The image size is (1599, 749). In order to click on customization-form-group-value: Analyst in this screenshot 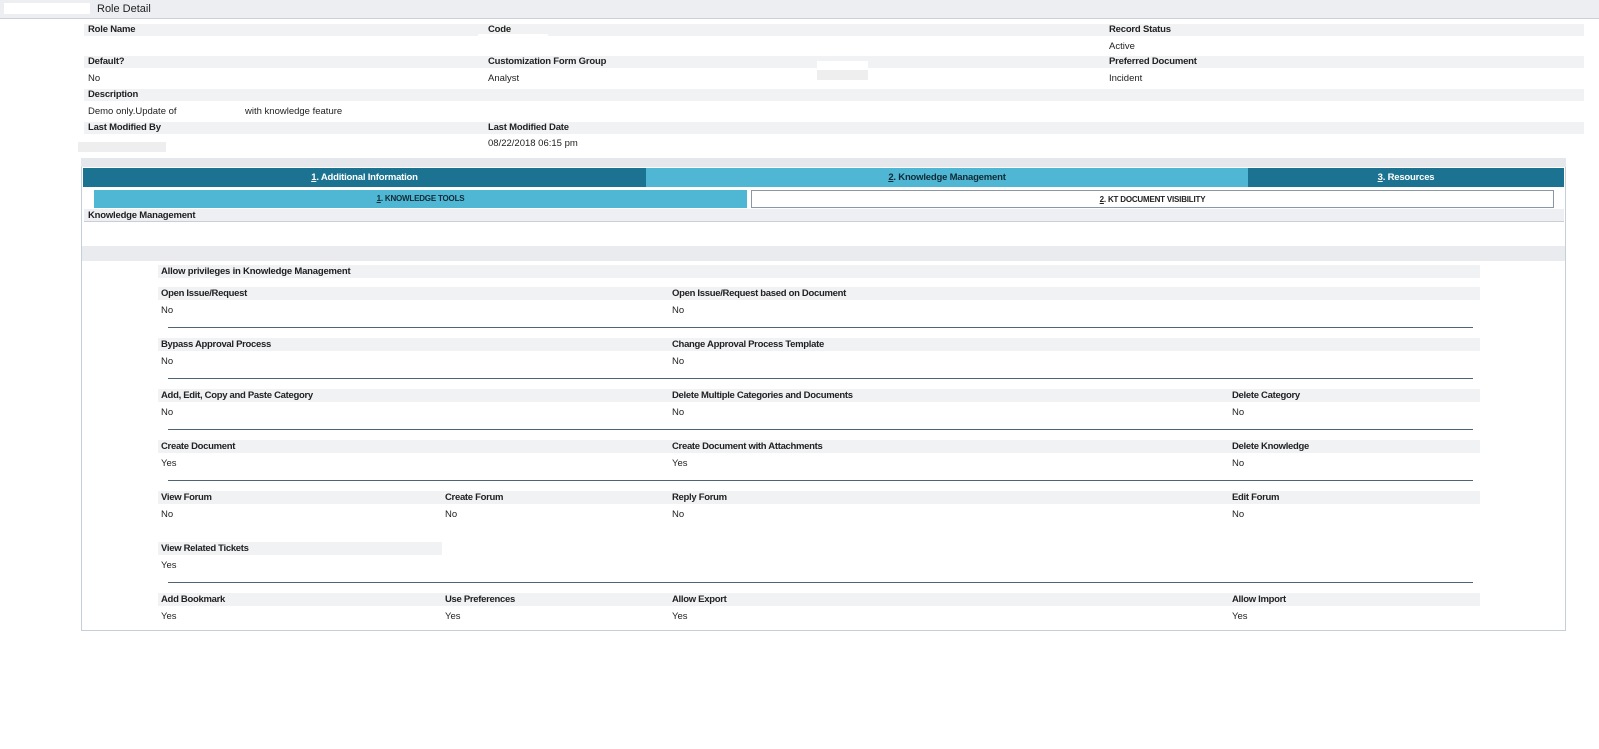, I will do `click(504, 78)`.